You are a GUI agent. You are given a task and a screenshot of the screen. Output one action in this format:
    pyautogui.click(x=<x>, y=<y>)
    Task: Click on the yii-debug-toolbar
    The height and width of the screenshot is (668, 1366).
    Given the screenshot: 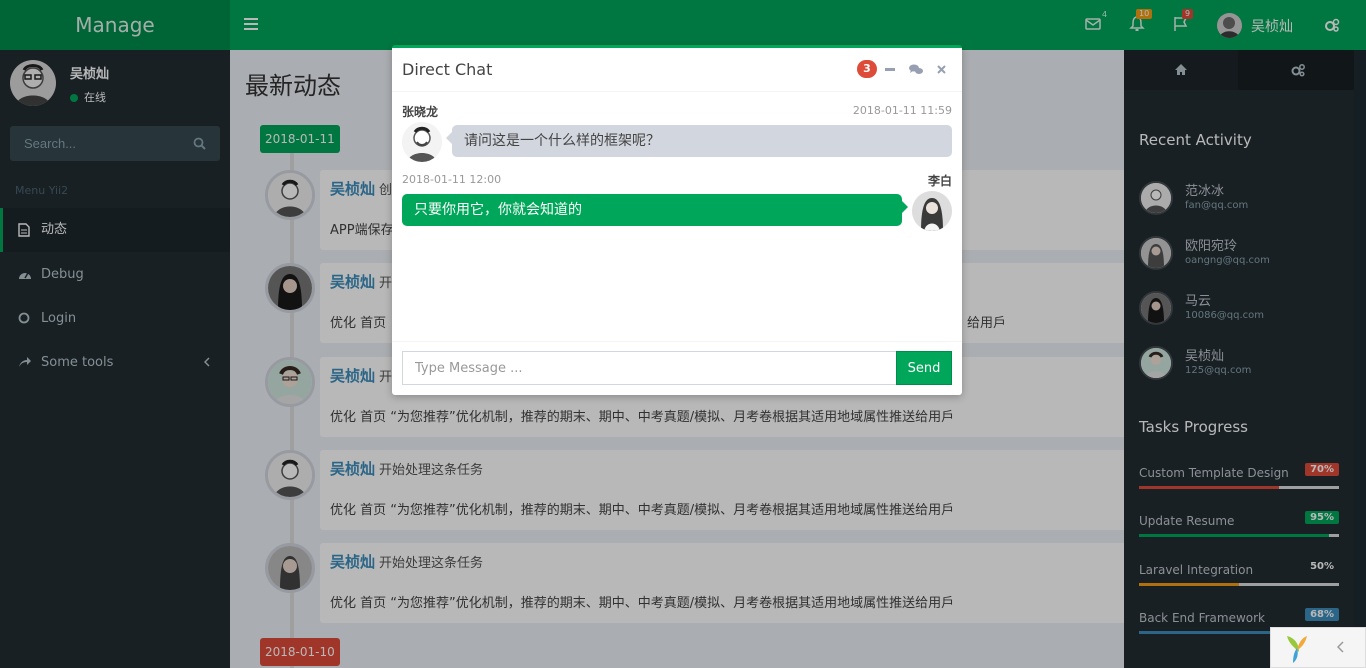 What is the action you would take?
    pyautogui.click(x=1318, y=647)
    